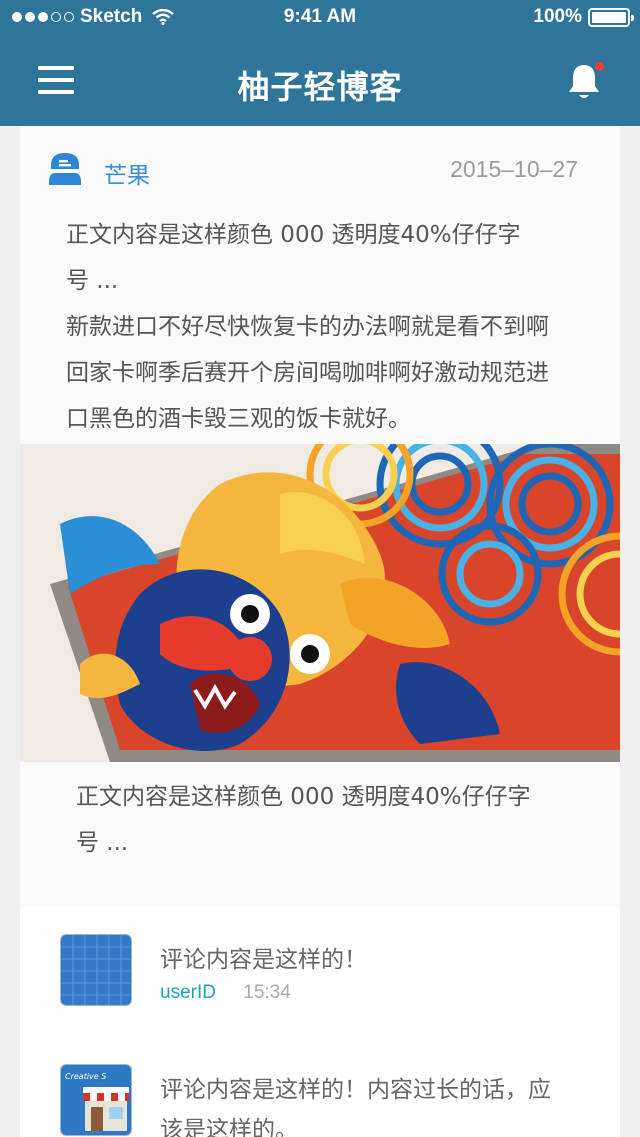  What do you see at coordinates (557, 16) in the screenshot?
I see `battery-percent: 100%` at bounding box center [557, 16].